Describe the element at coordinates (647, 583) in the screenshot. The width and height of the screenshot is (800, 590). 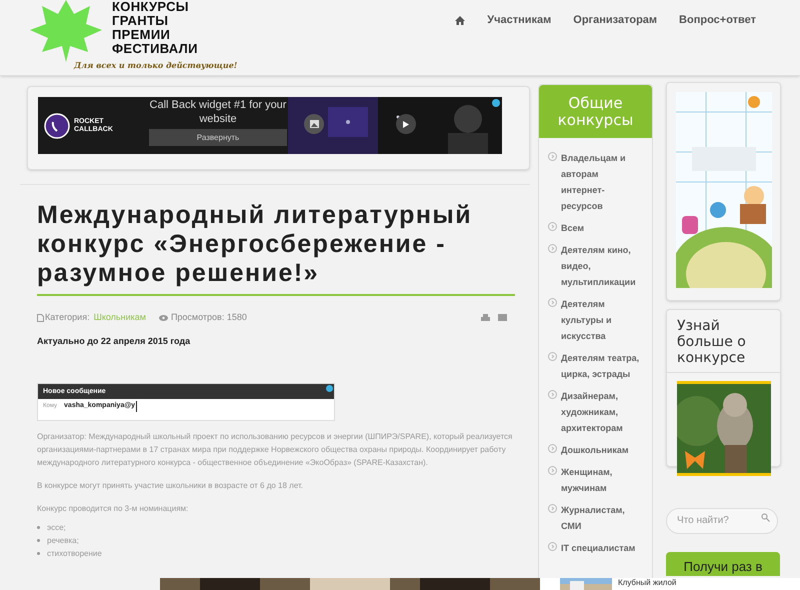
I see `ad-text: Клубный жилой` at that location.